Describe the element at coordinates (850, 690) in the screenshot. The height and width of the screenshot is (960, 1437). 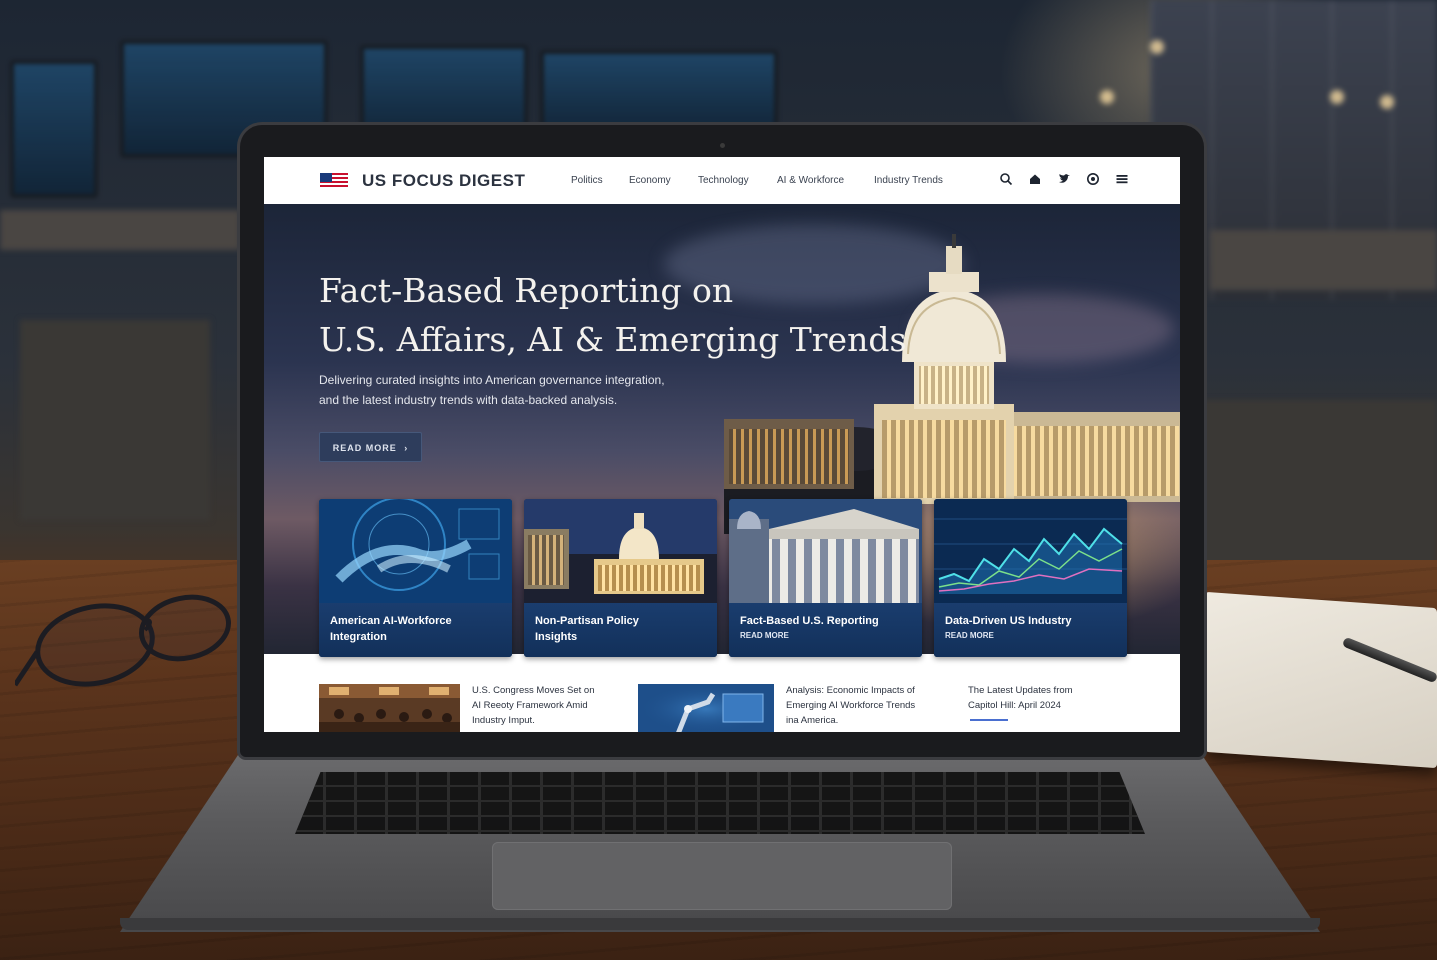
I see `news-line: Analysis: Economic Impacts of` at that location.